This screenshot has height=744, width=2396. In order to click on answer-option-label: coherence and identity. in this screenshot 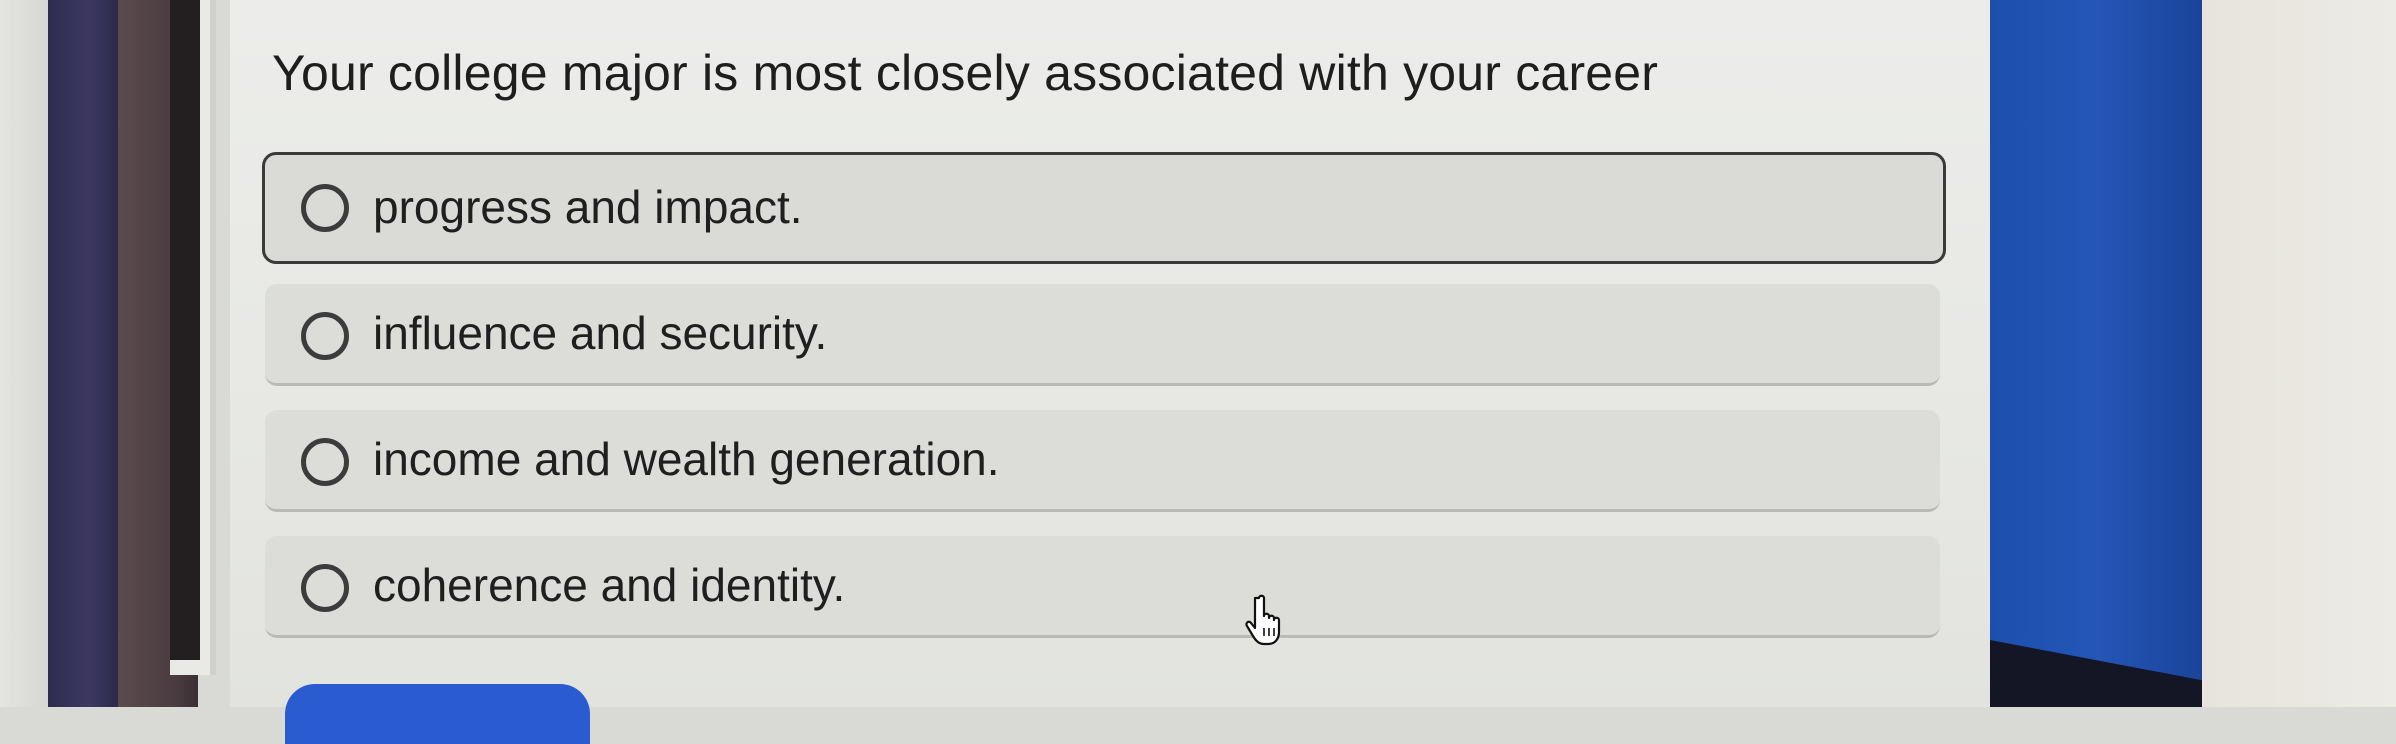, I will do `click(609, 584)`.